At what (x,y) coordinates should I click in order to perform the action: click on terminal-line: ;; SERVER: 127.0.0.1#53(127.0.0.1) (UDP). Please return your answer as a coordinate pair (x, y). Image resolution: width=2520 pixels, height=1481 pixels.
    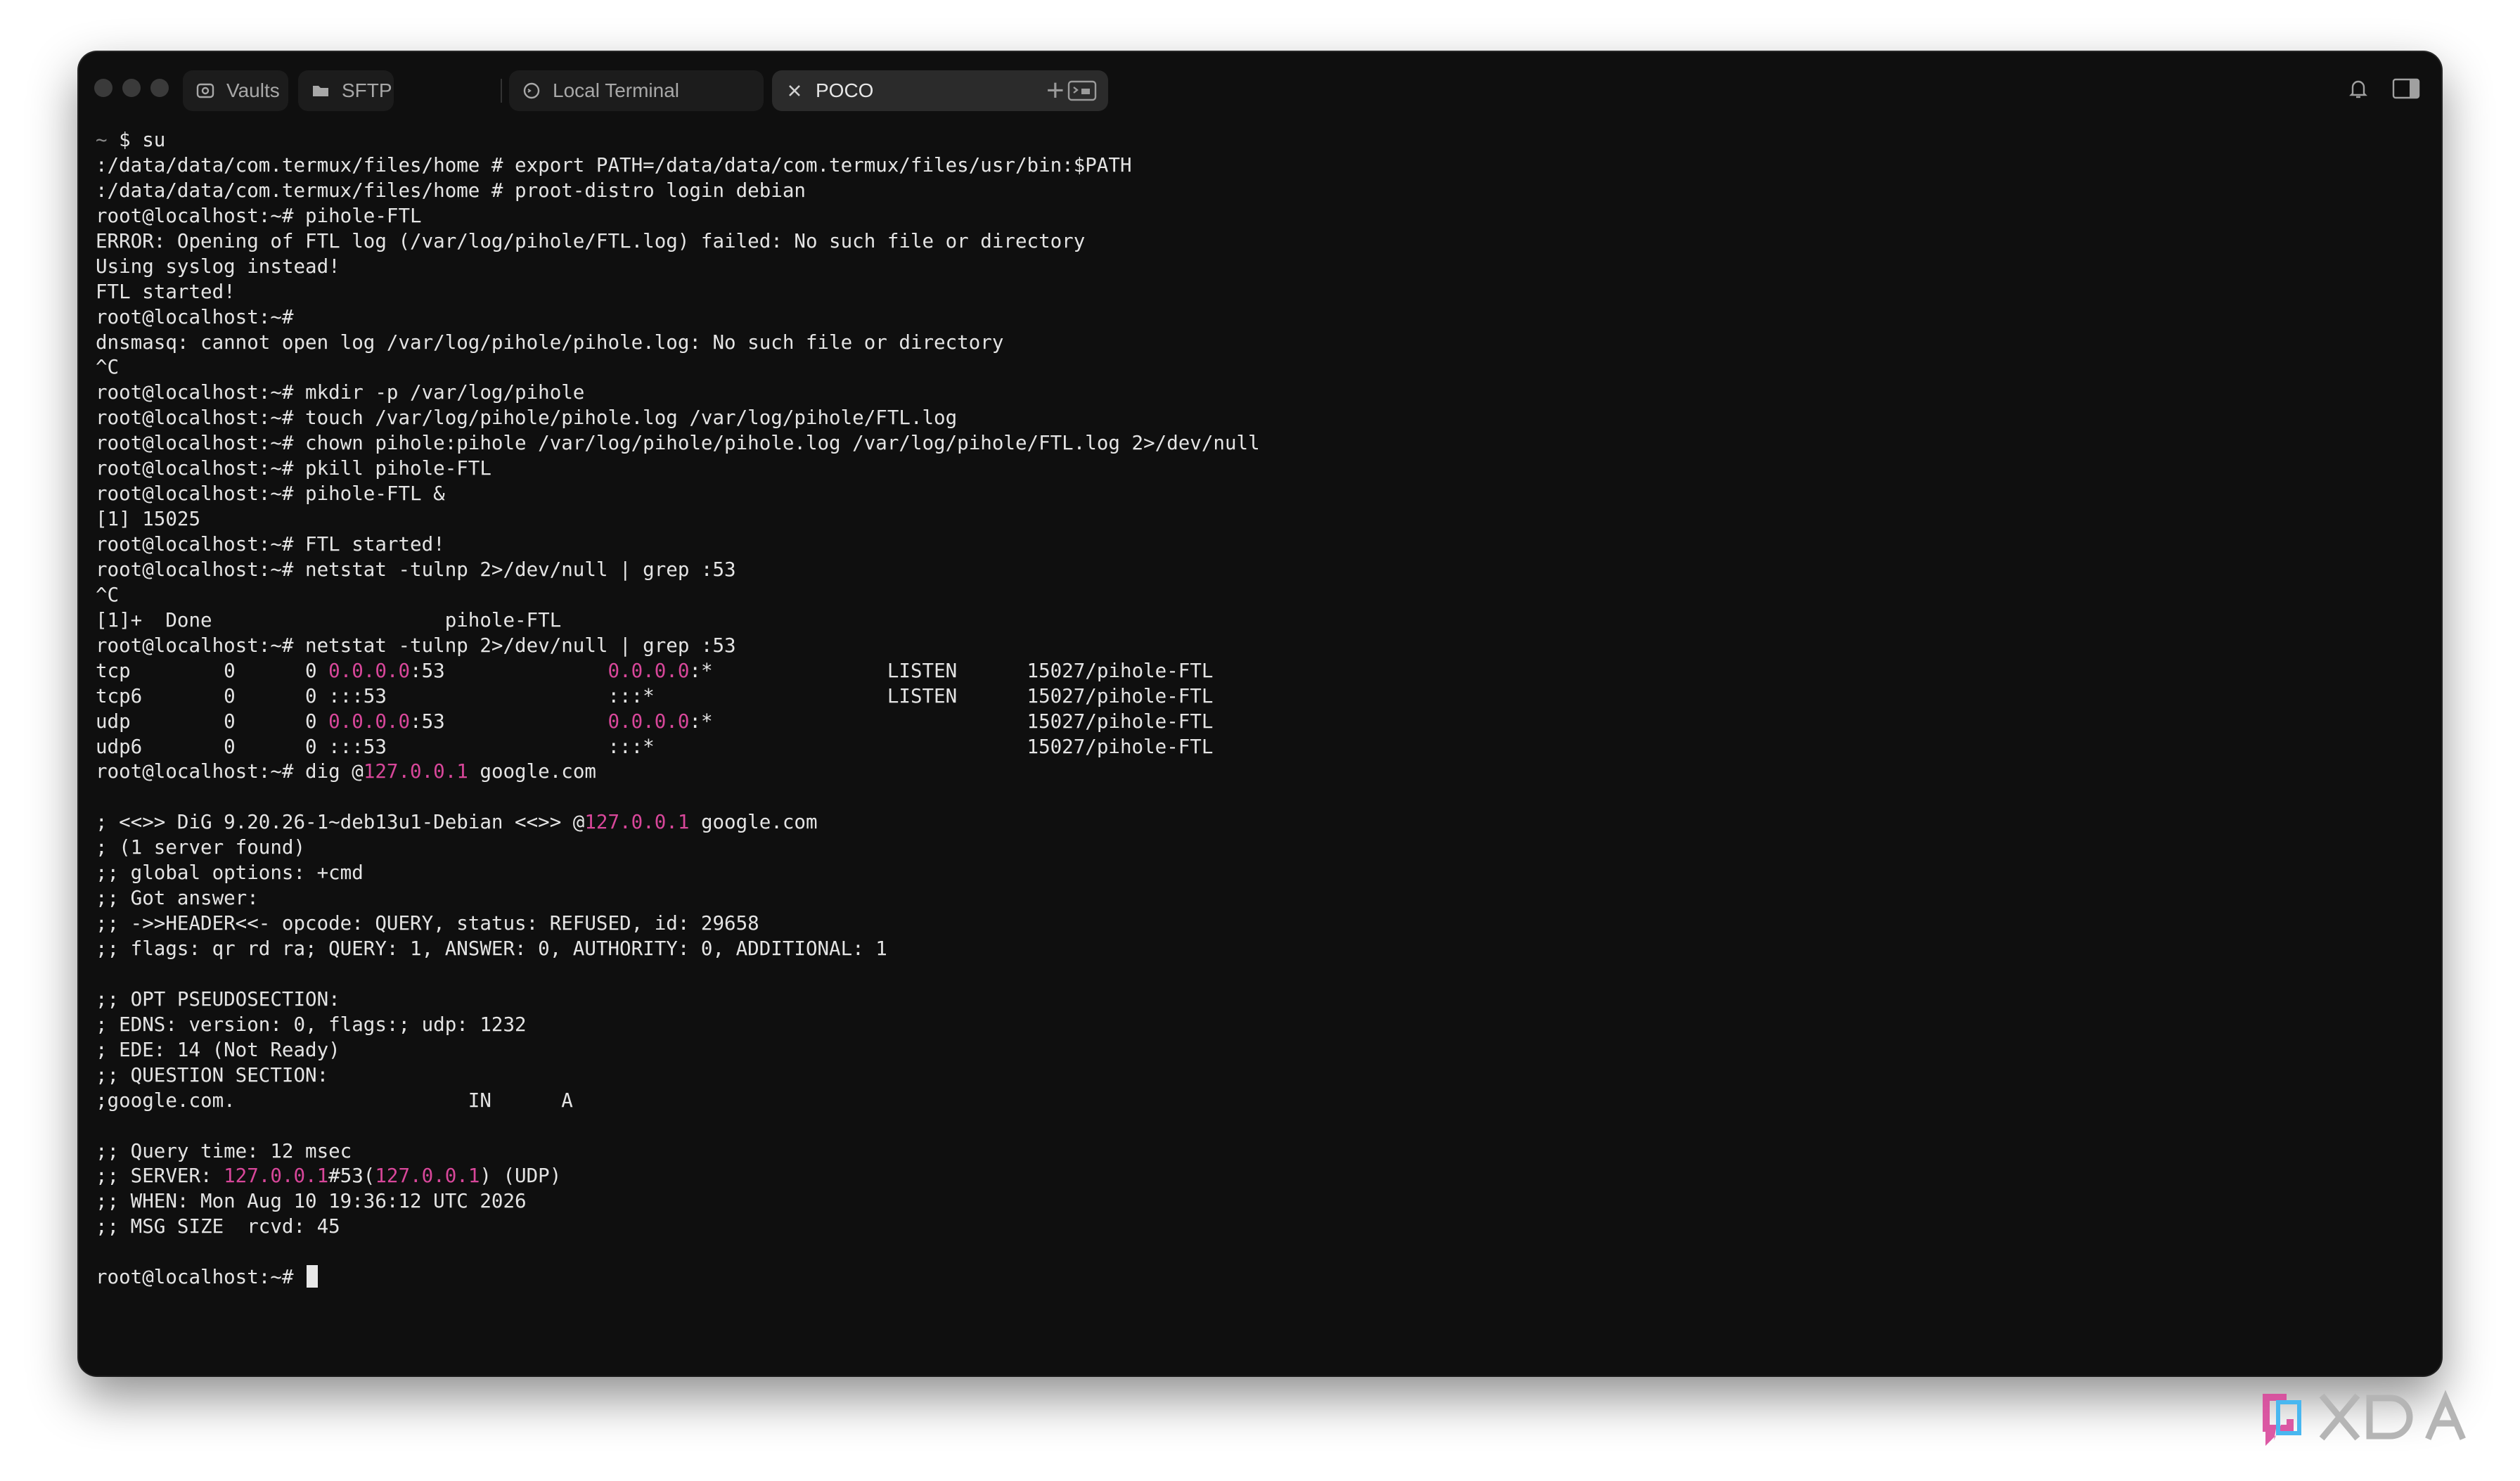
    Looking at the image, I should click on (1260, 1176).